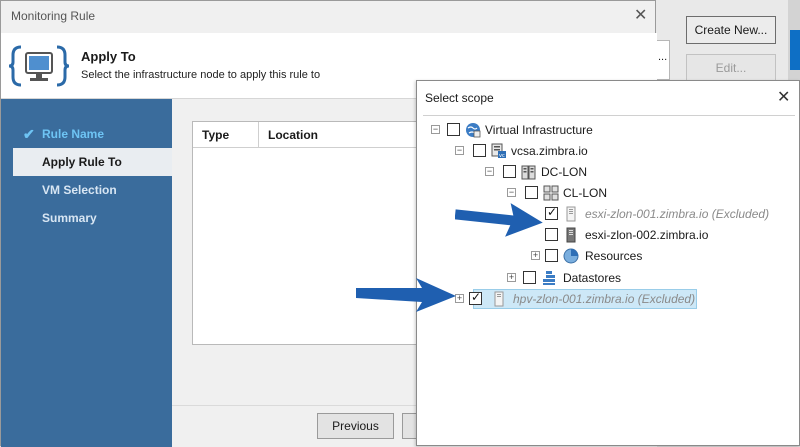 The height and width of the screenshot is (447, 800). I want to click on svg-text: vc, so click(502, 156).